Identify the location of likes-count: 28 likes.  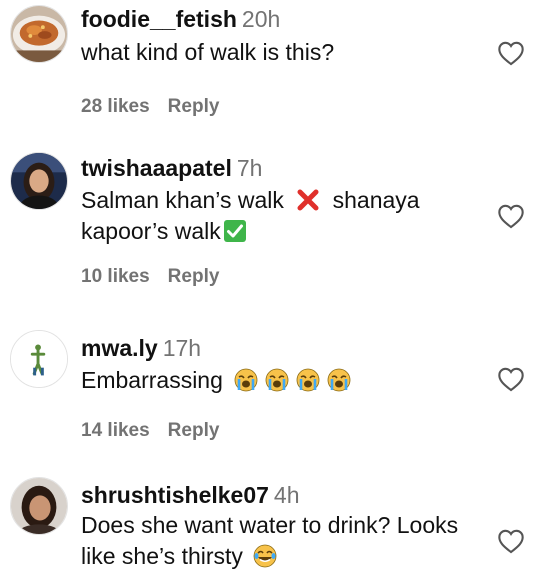
(115, 107).